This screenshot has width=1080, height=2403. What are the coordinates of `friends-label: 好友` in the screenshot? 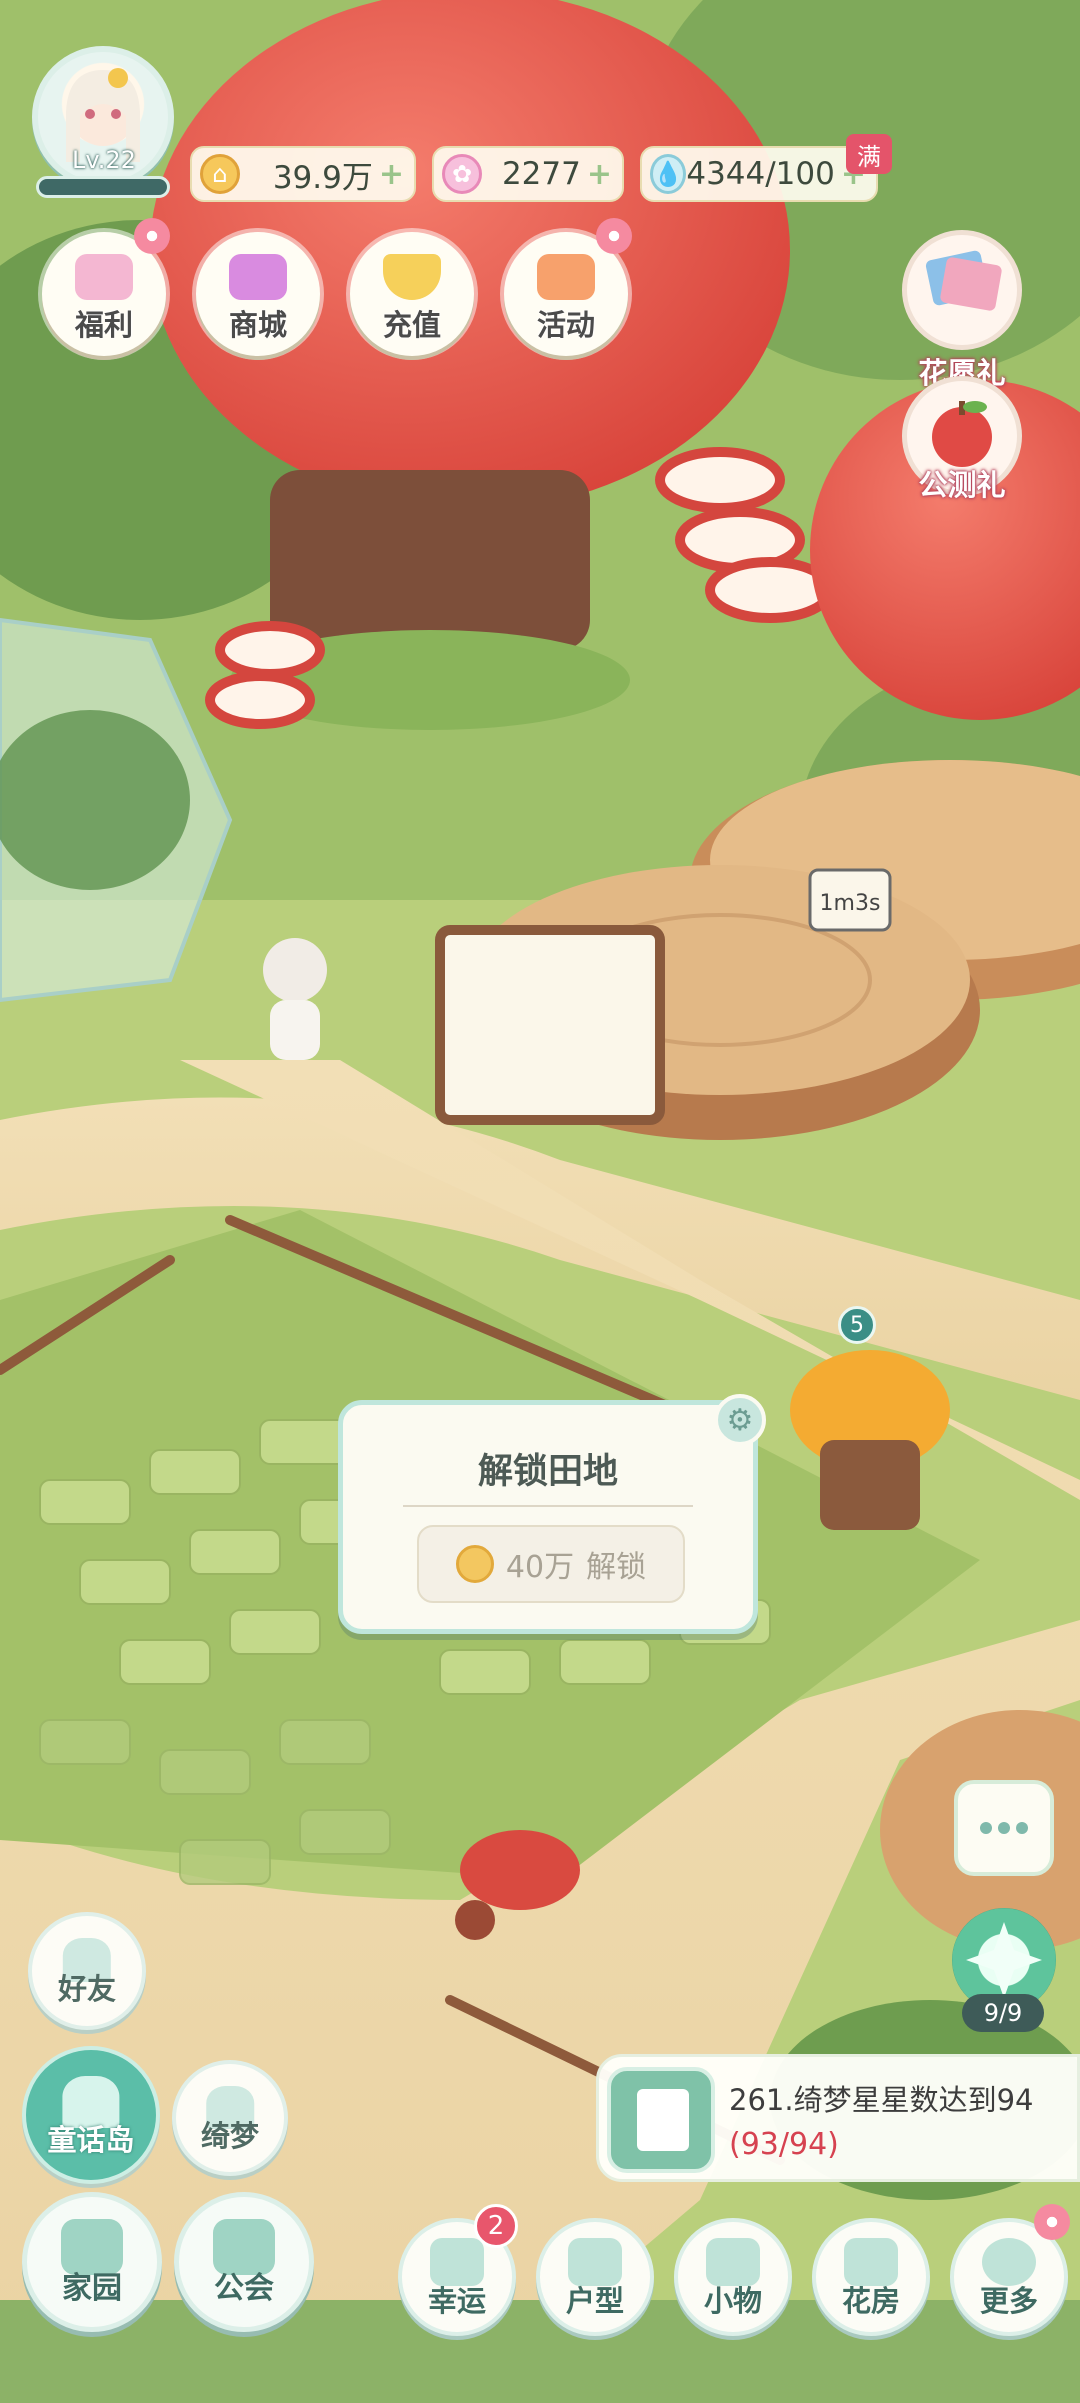 It's located at (86, 1989).